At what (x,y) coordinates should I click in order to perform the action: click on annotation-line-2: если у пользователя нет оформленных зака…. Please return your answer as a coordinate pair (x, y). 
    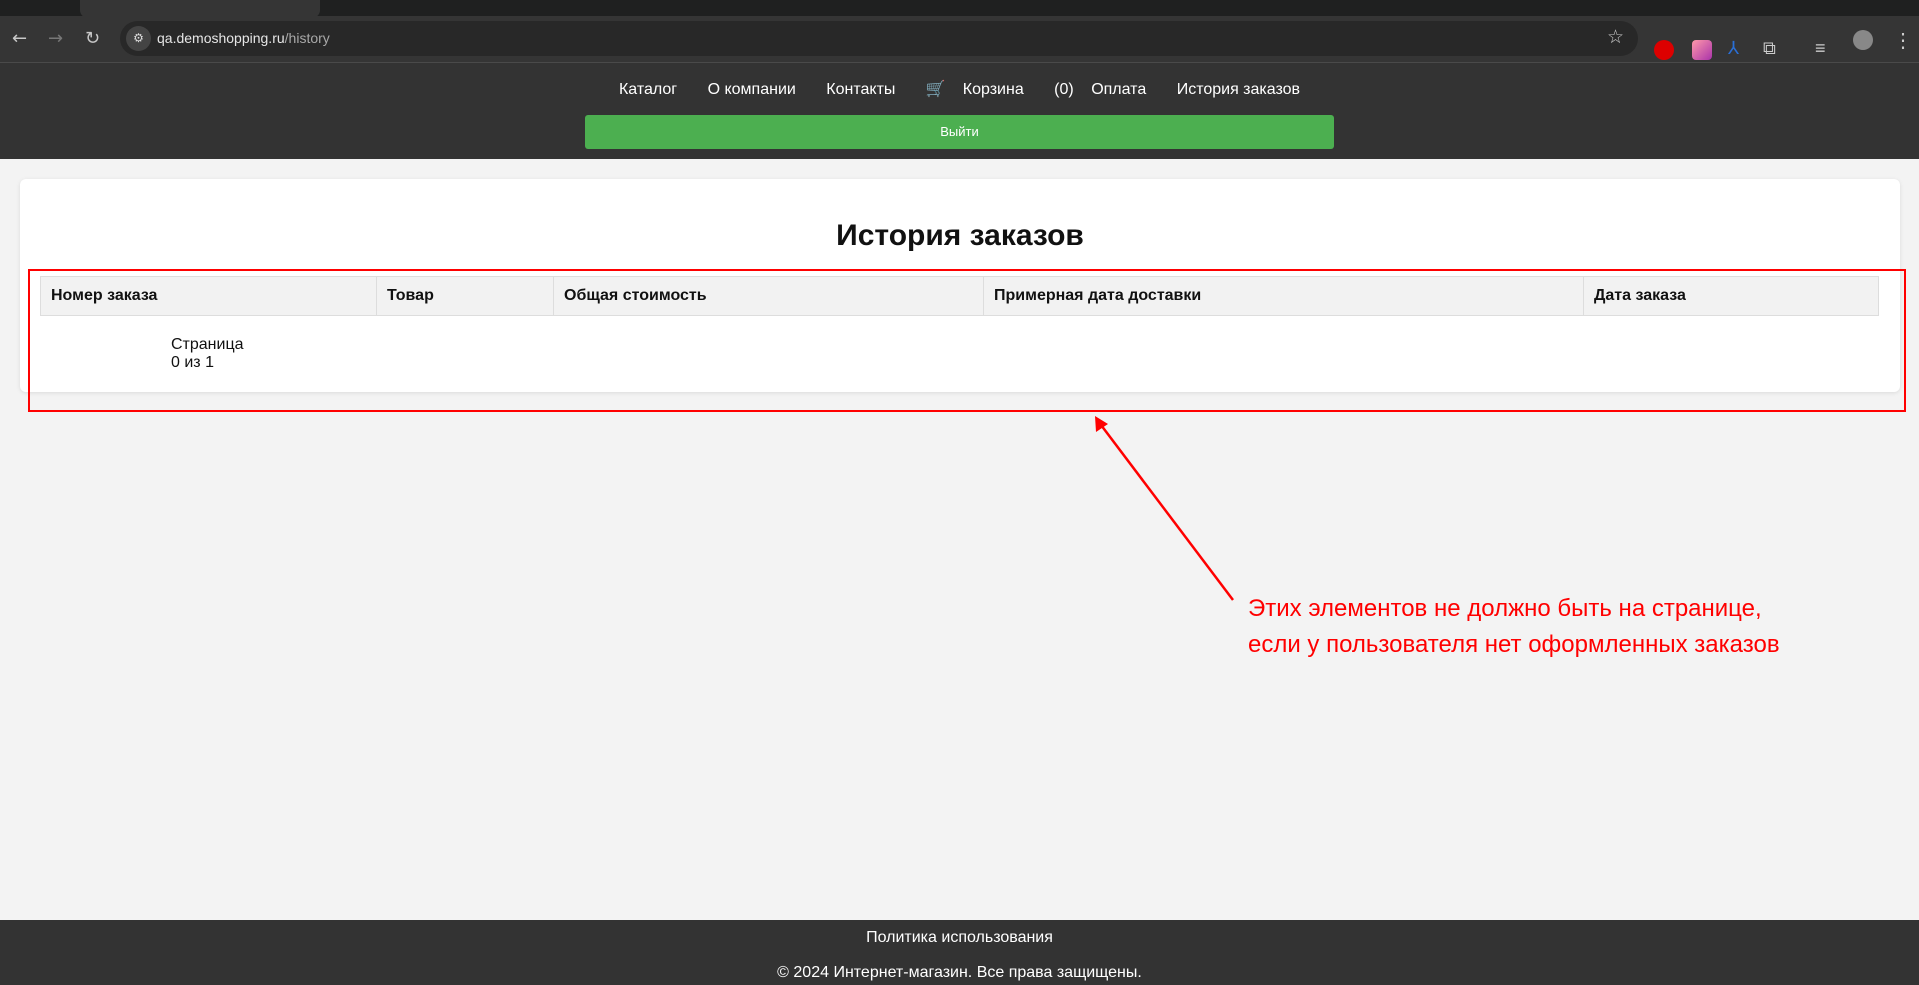
    Looking at the image, I should click on (1514, 644).